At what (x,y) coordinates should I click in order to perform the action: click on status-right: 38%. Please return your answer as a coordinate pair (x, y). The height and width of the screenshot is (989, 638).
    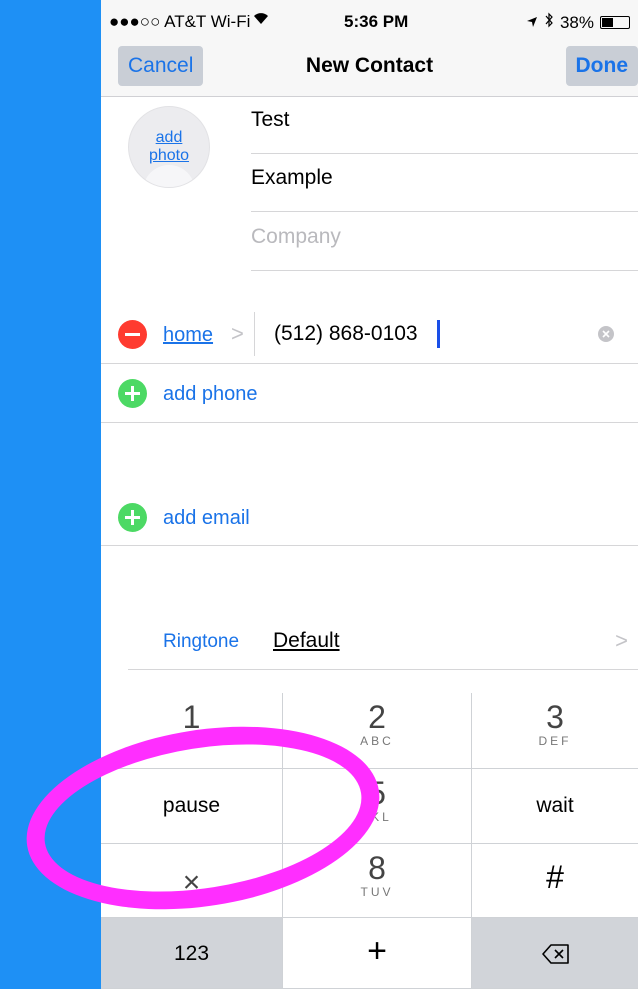
    Looking at the image, I should click on (578, 22).